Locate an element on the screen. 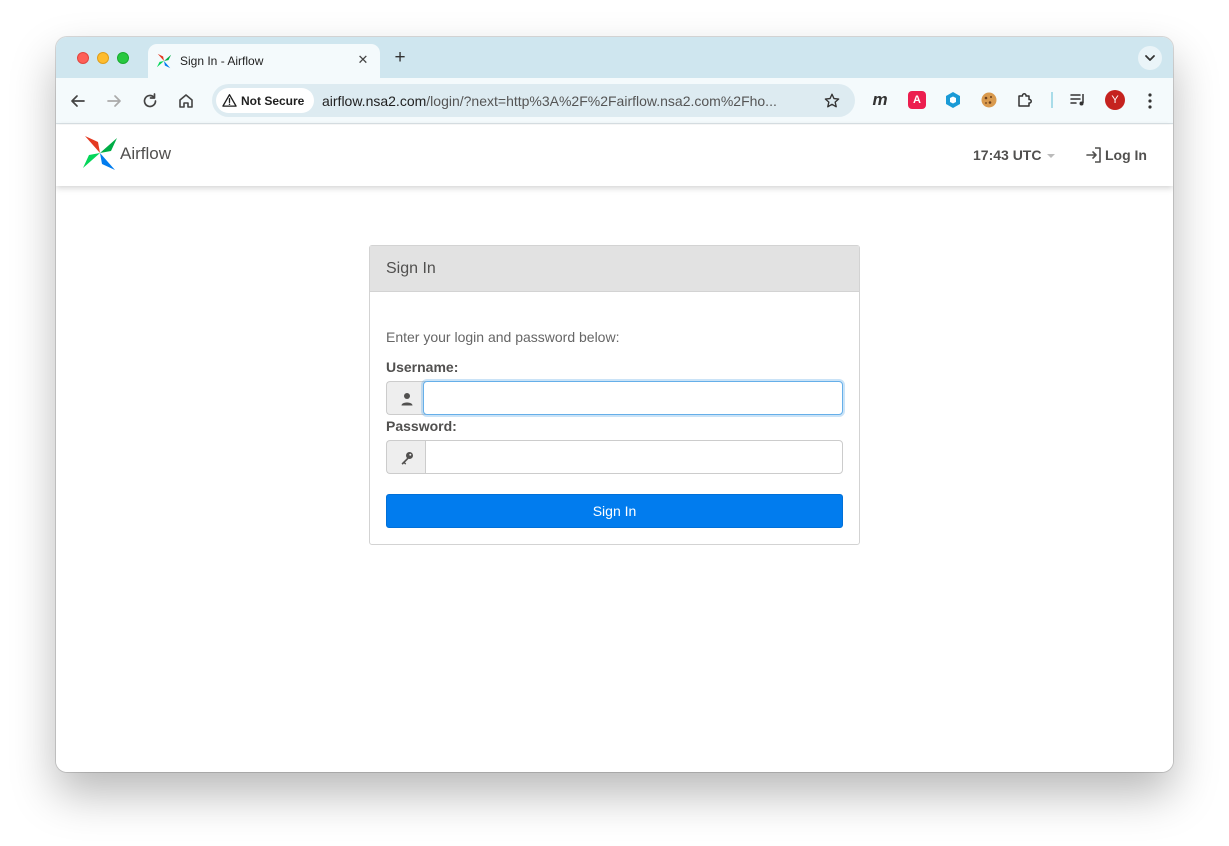 The height and width of the screenshot is (846, 1229). log-in-label: Log In is located at coordinates (1126, 155).